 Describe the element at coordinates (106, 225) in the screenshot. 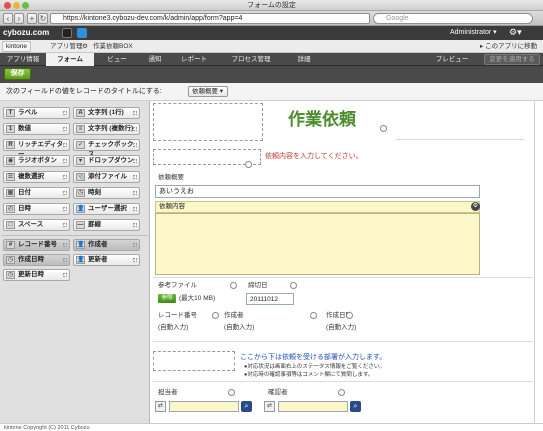

I see `palette-border: — 罫線` at that location.